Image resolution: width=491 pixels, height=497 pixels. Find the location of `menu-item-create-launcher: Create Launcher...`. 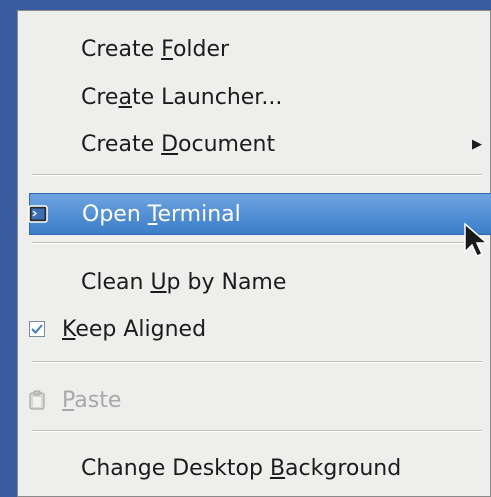

menu-item-create-launcher: Create Launcher... is located at coordinates (254, 97).